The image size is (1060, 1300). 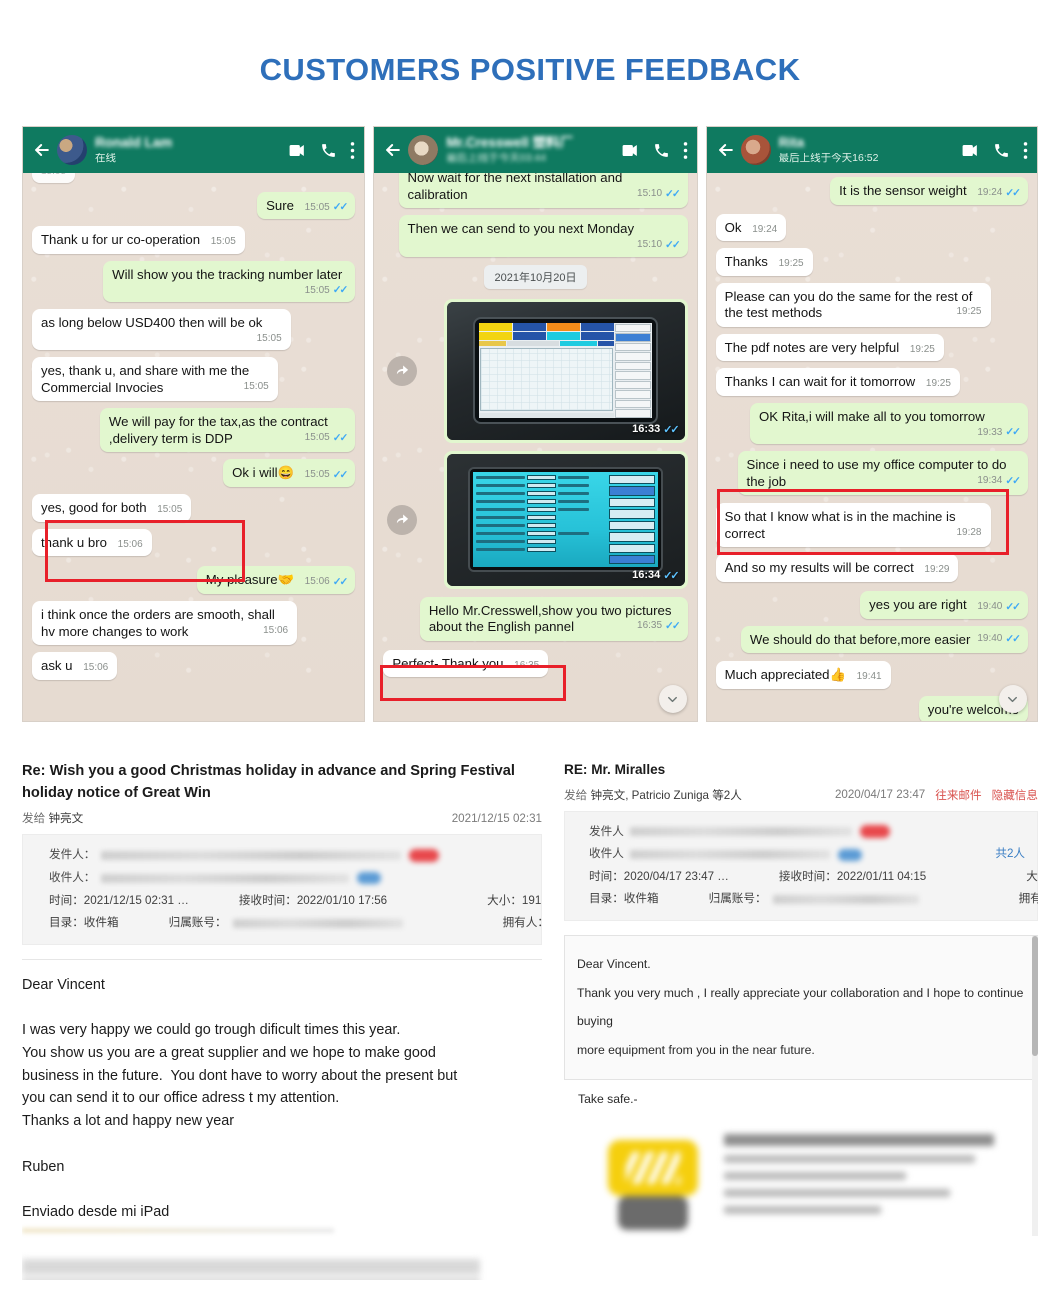 I want to click on email-from-label: 发件人, so click(x=606, y=831).